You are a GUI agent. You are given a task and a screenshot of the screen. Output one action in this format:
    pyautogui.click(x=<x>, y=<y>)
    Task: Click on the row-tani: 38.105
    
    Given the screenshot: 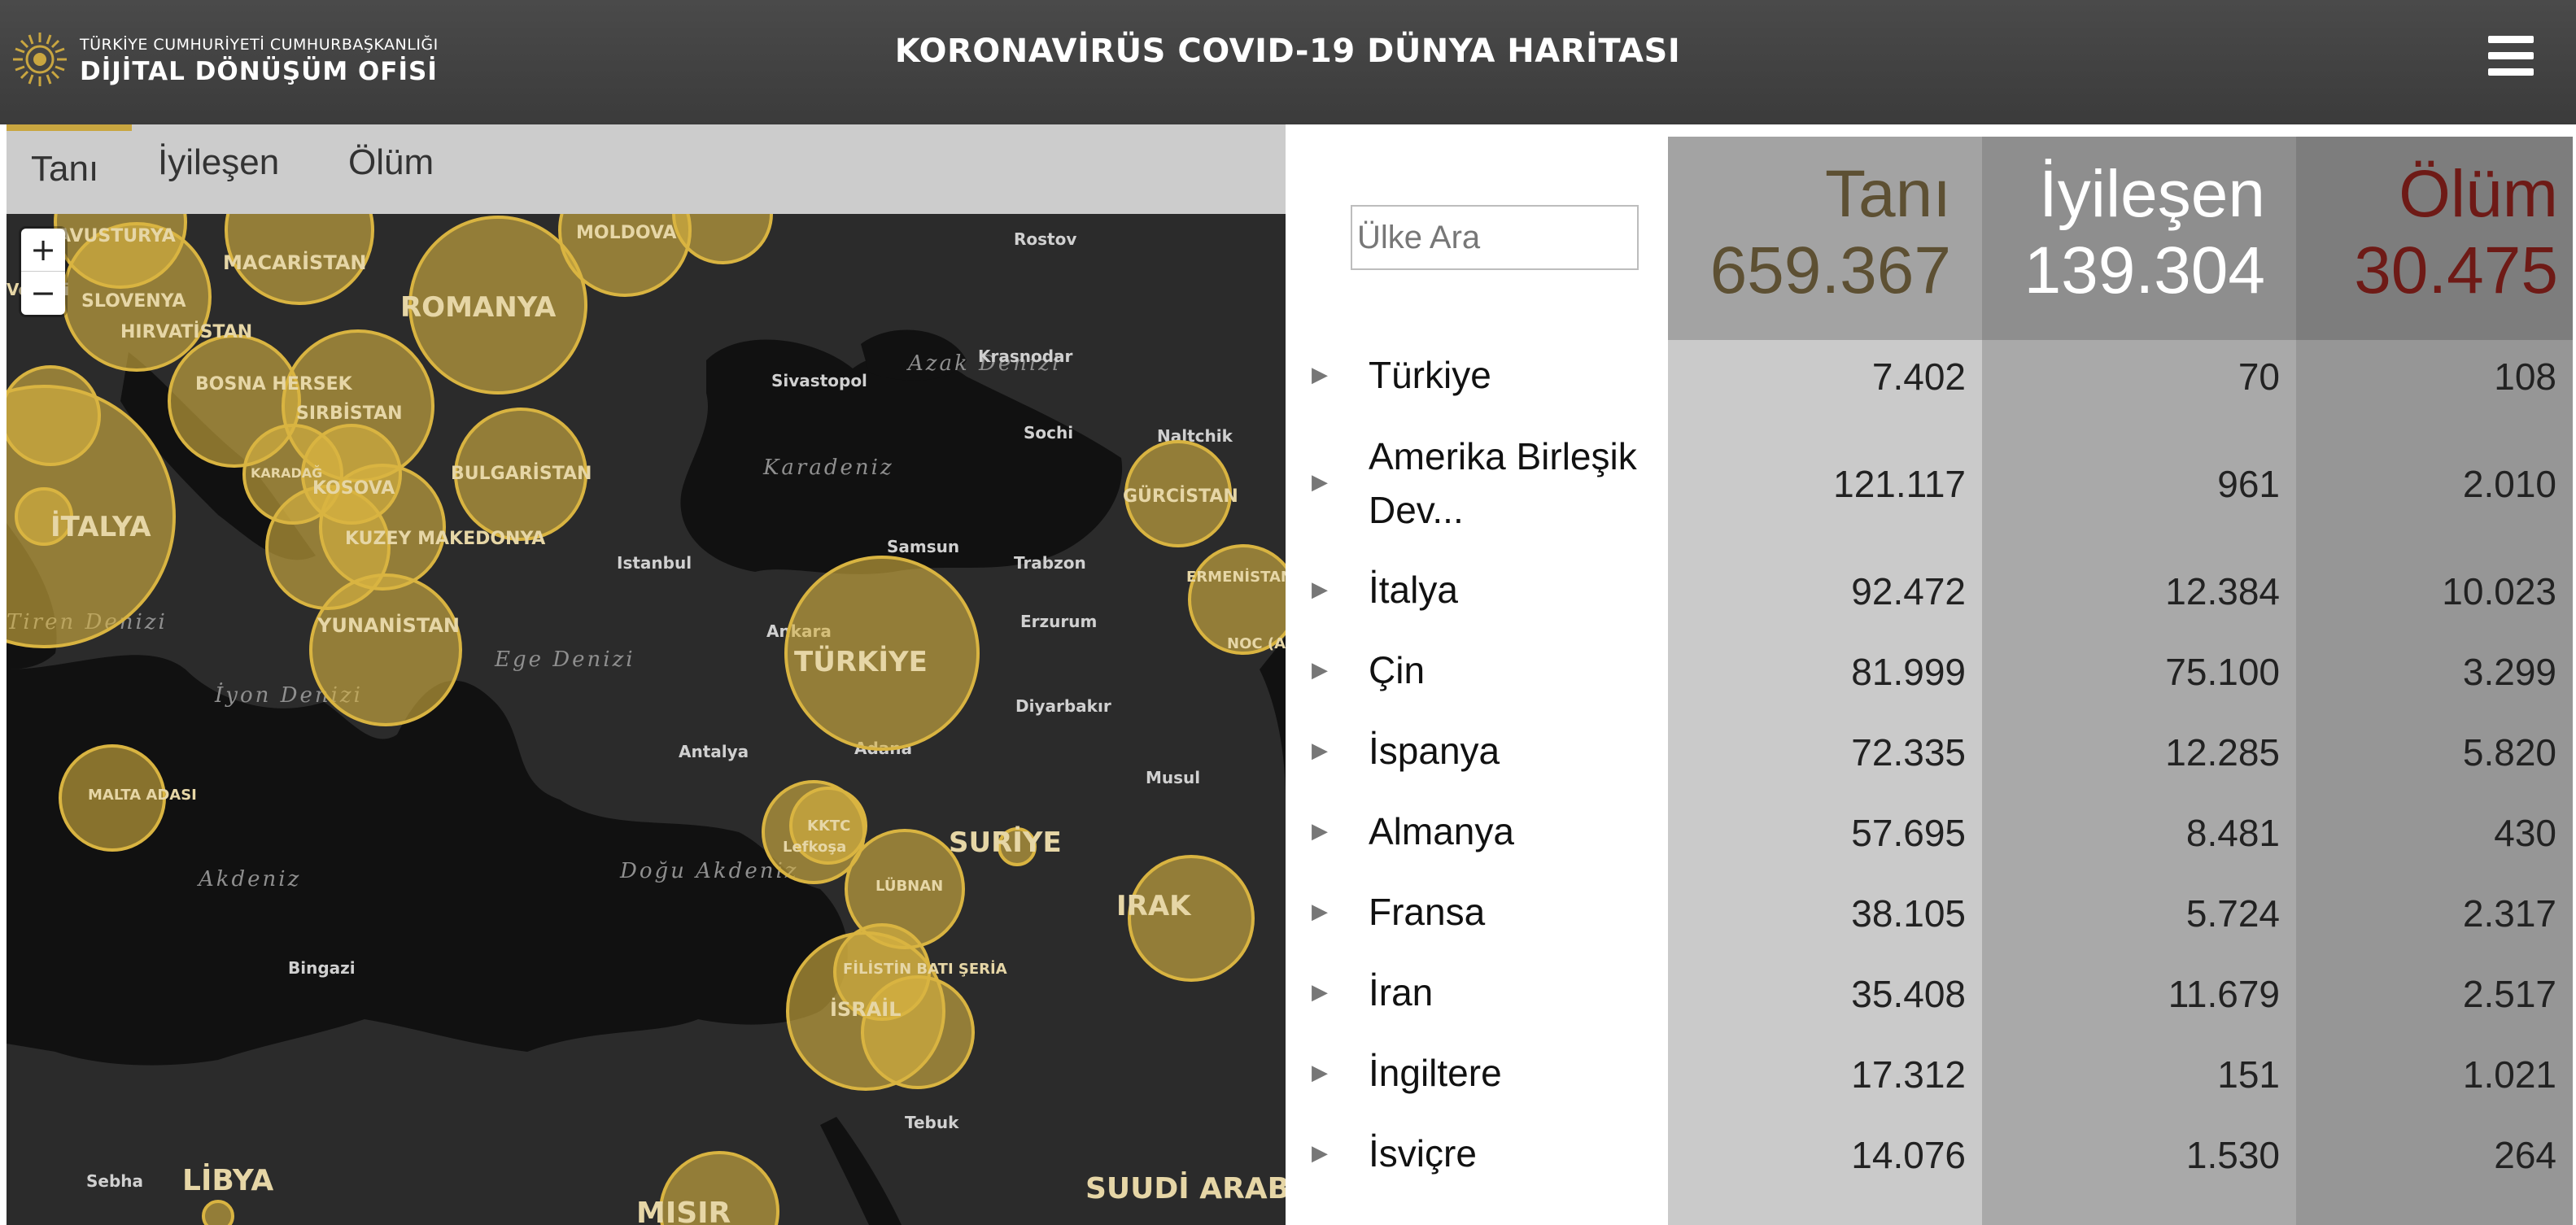 What is the action you would take?
    pyautogui.click(x=1908, y=914)
    